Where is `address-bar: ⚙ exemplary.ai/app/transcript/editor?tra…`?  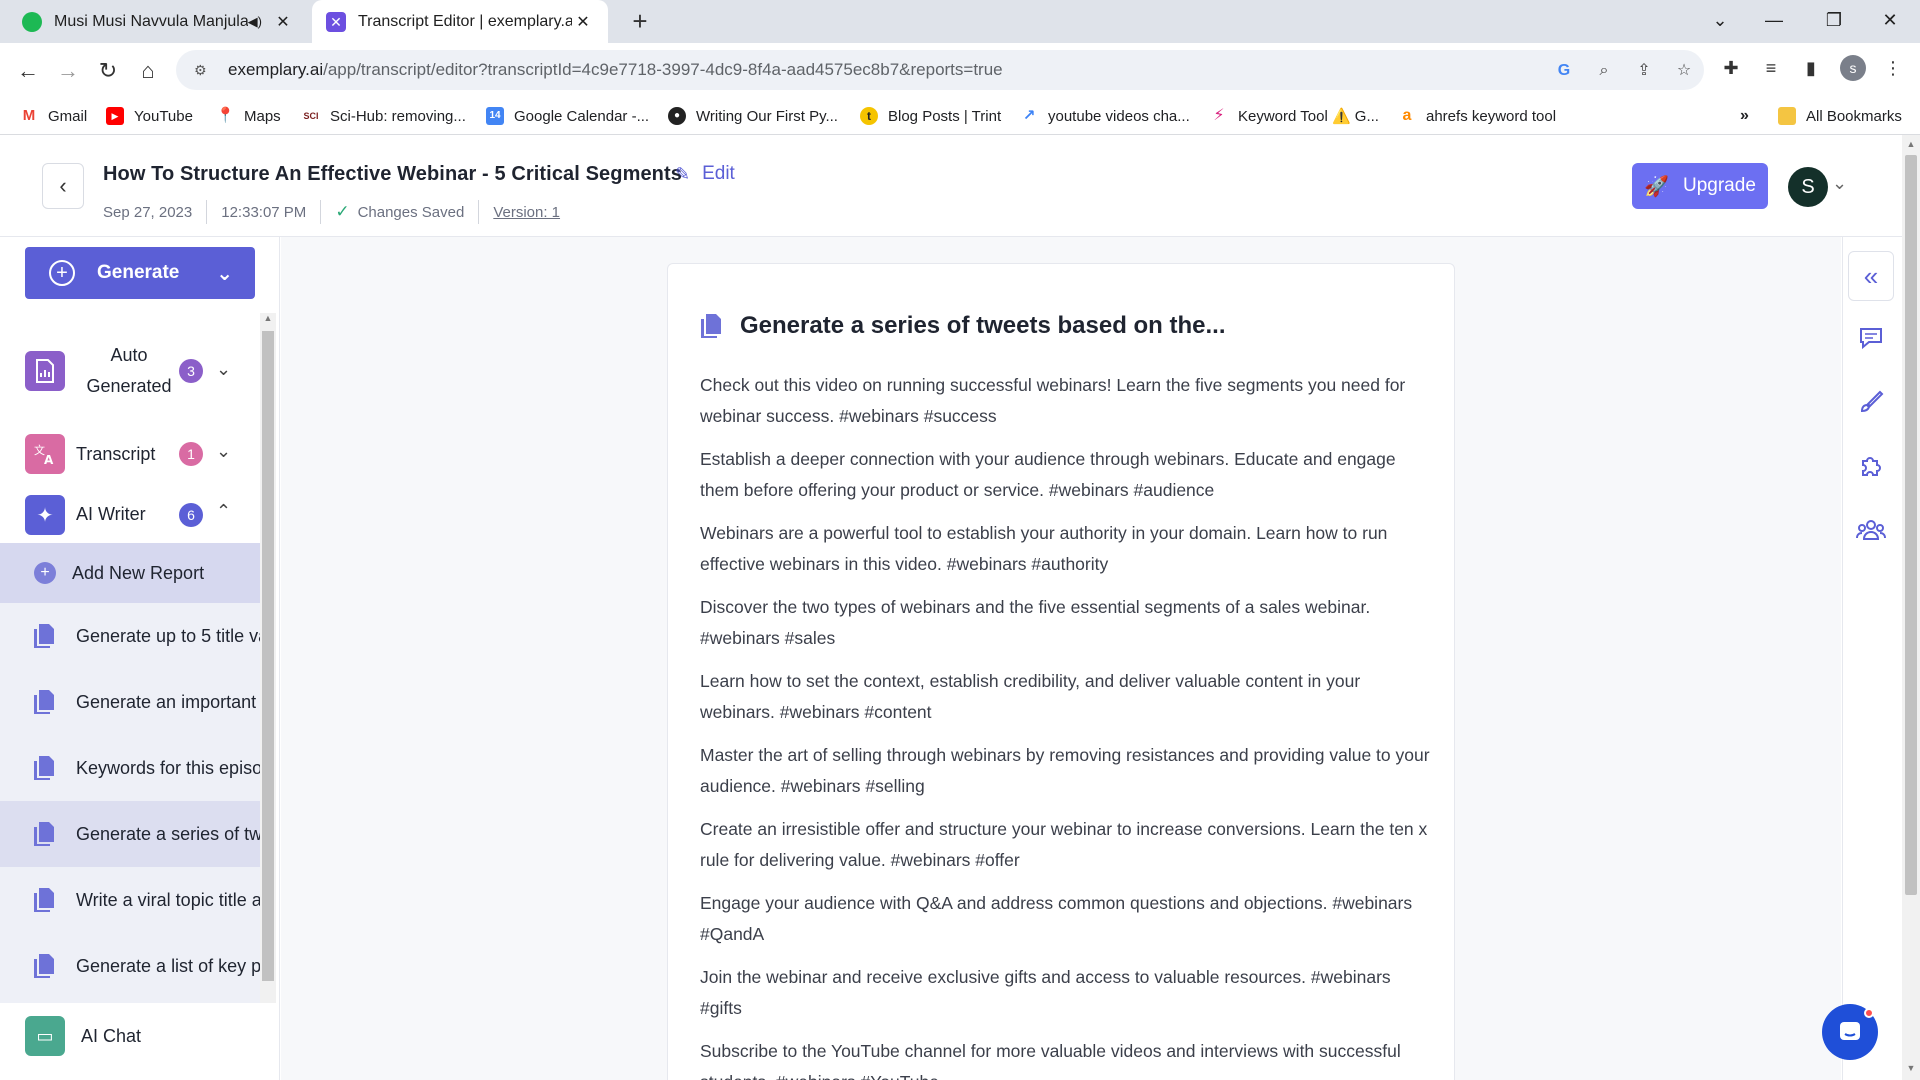 address-bar: ⚙ exemplary.ai/app/transcript/editor?tra… is located at coordinates (940, 70).